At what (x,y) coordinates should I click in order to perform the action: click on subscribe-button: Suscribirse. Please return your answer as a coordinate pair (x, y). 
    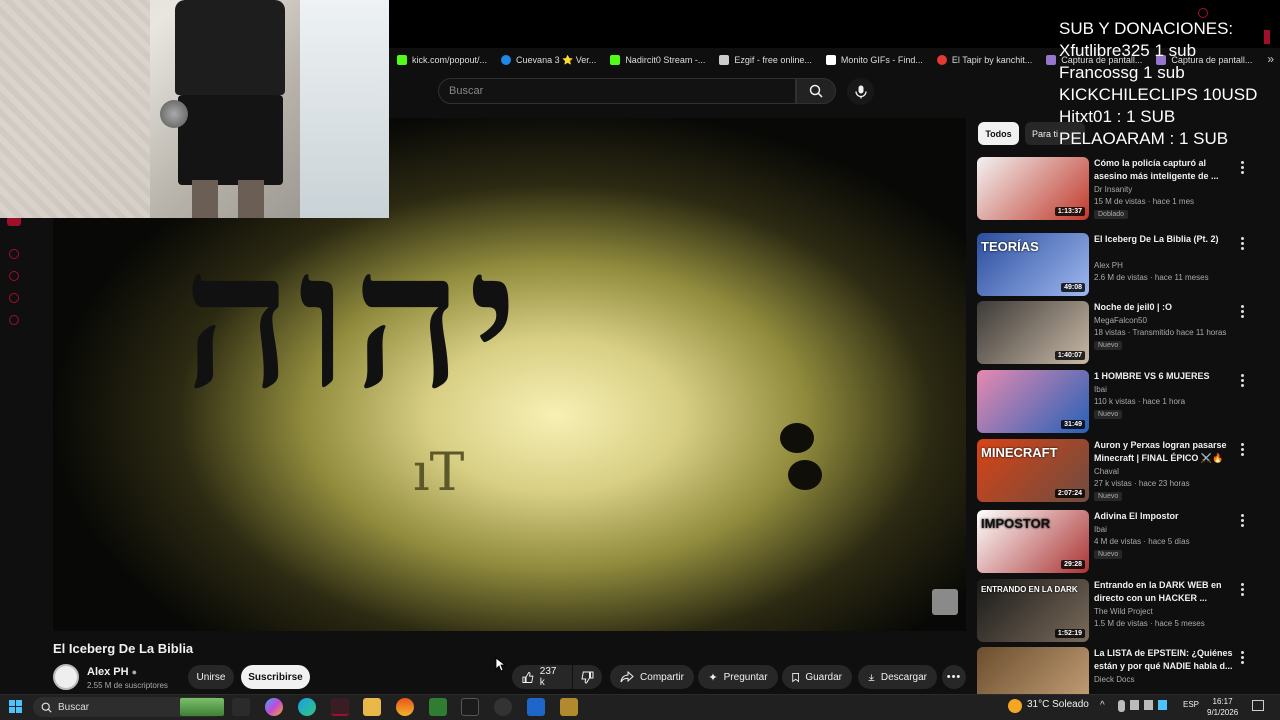
    Looking at the image, I should click on (275, 677).